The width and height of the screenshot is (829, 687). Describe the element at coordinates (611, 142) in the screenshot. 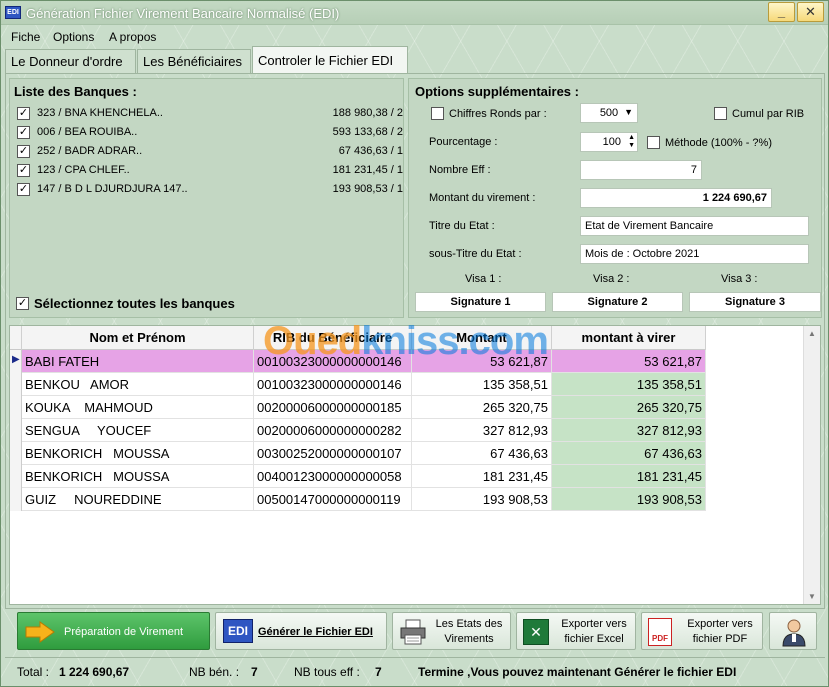

I see `pourcentage-value: 100` at that location.